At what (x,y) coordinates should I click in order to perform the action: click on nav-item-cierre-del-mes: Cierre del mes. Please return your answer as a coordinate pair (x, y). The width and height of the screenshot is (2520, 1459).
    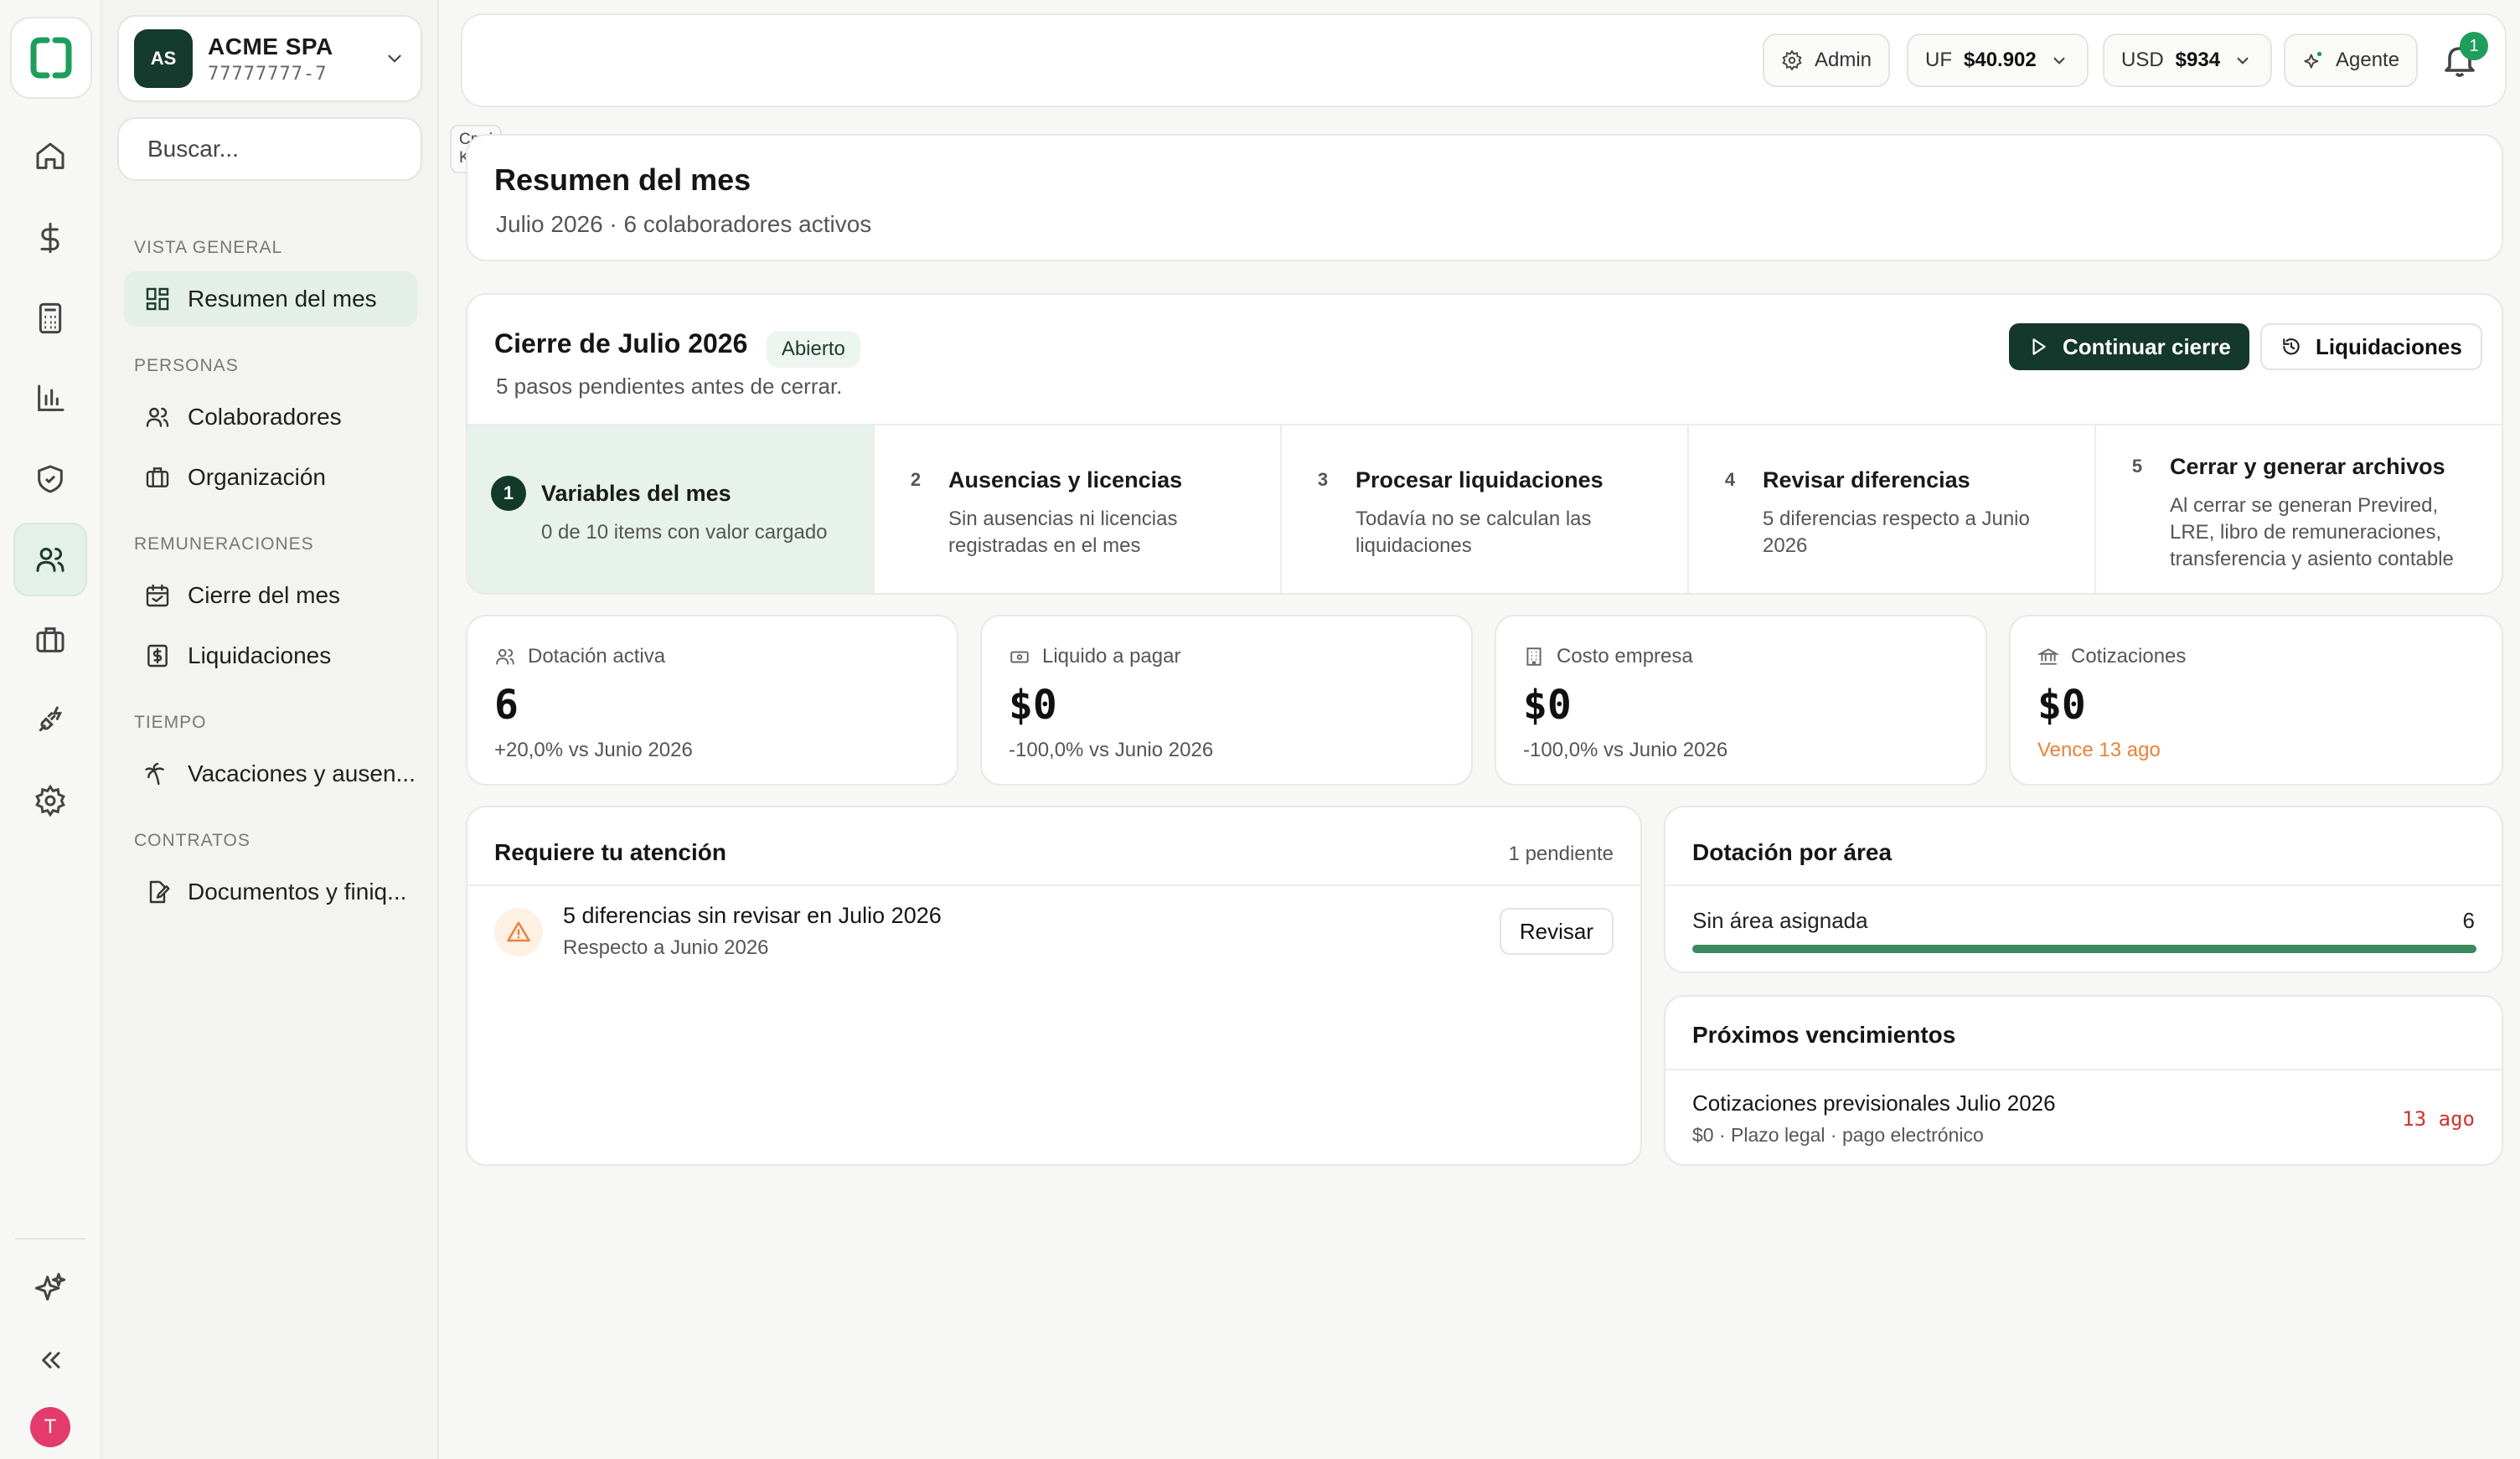
    Looking at the image, I should click on (270, 595).